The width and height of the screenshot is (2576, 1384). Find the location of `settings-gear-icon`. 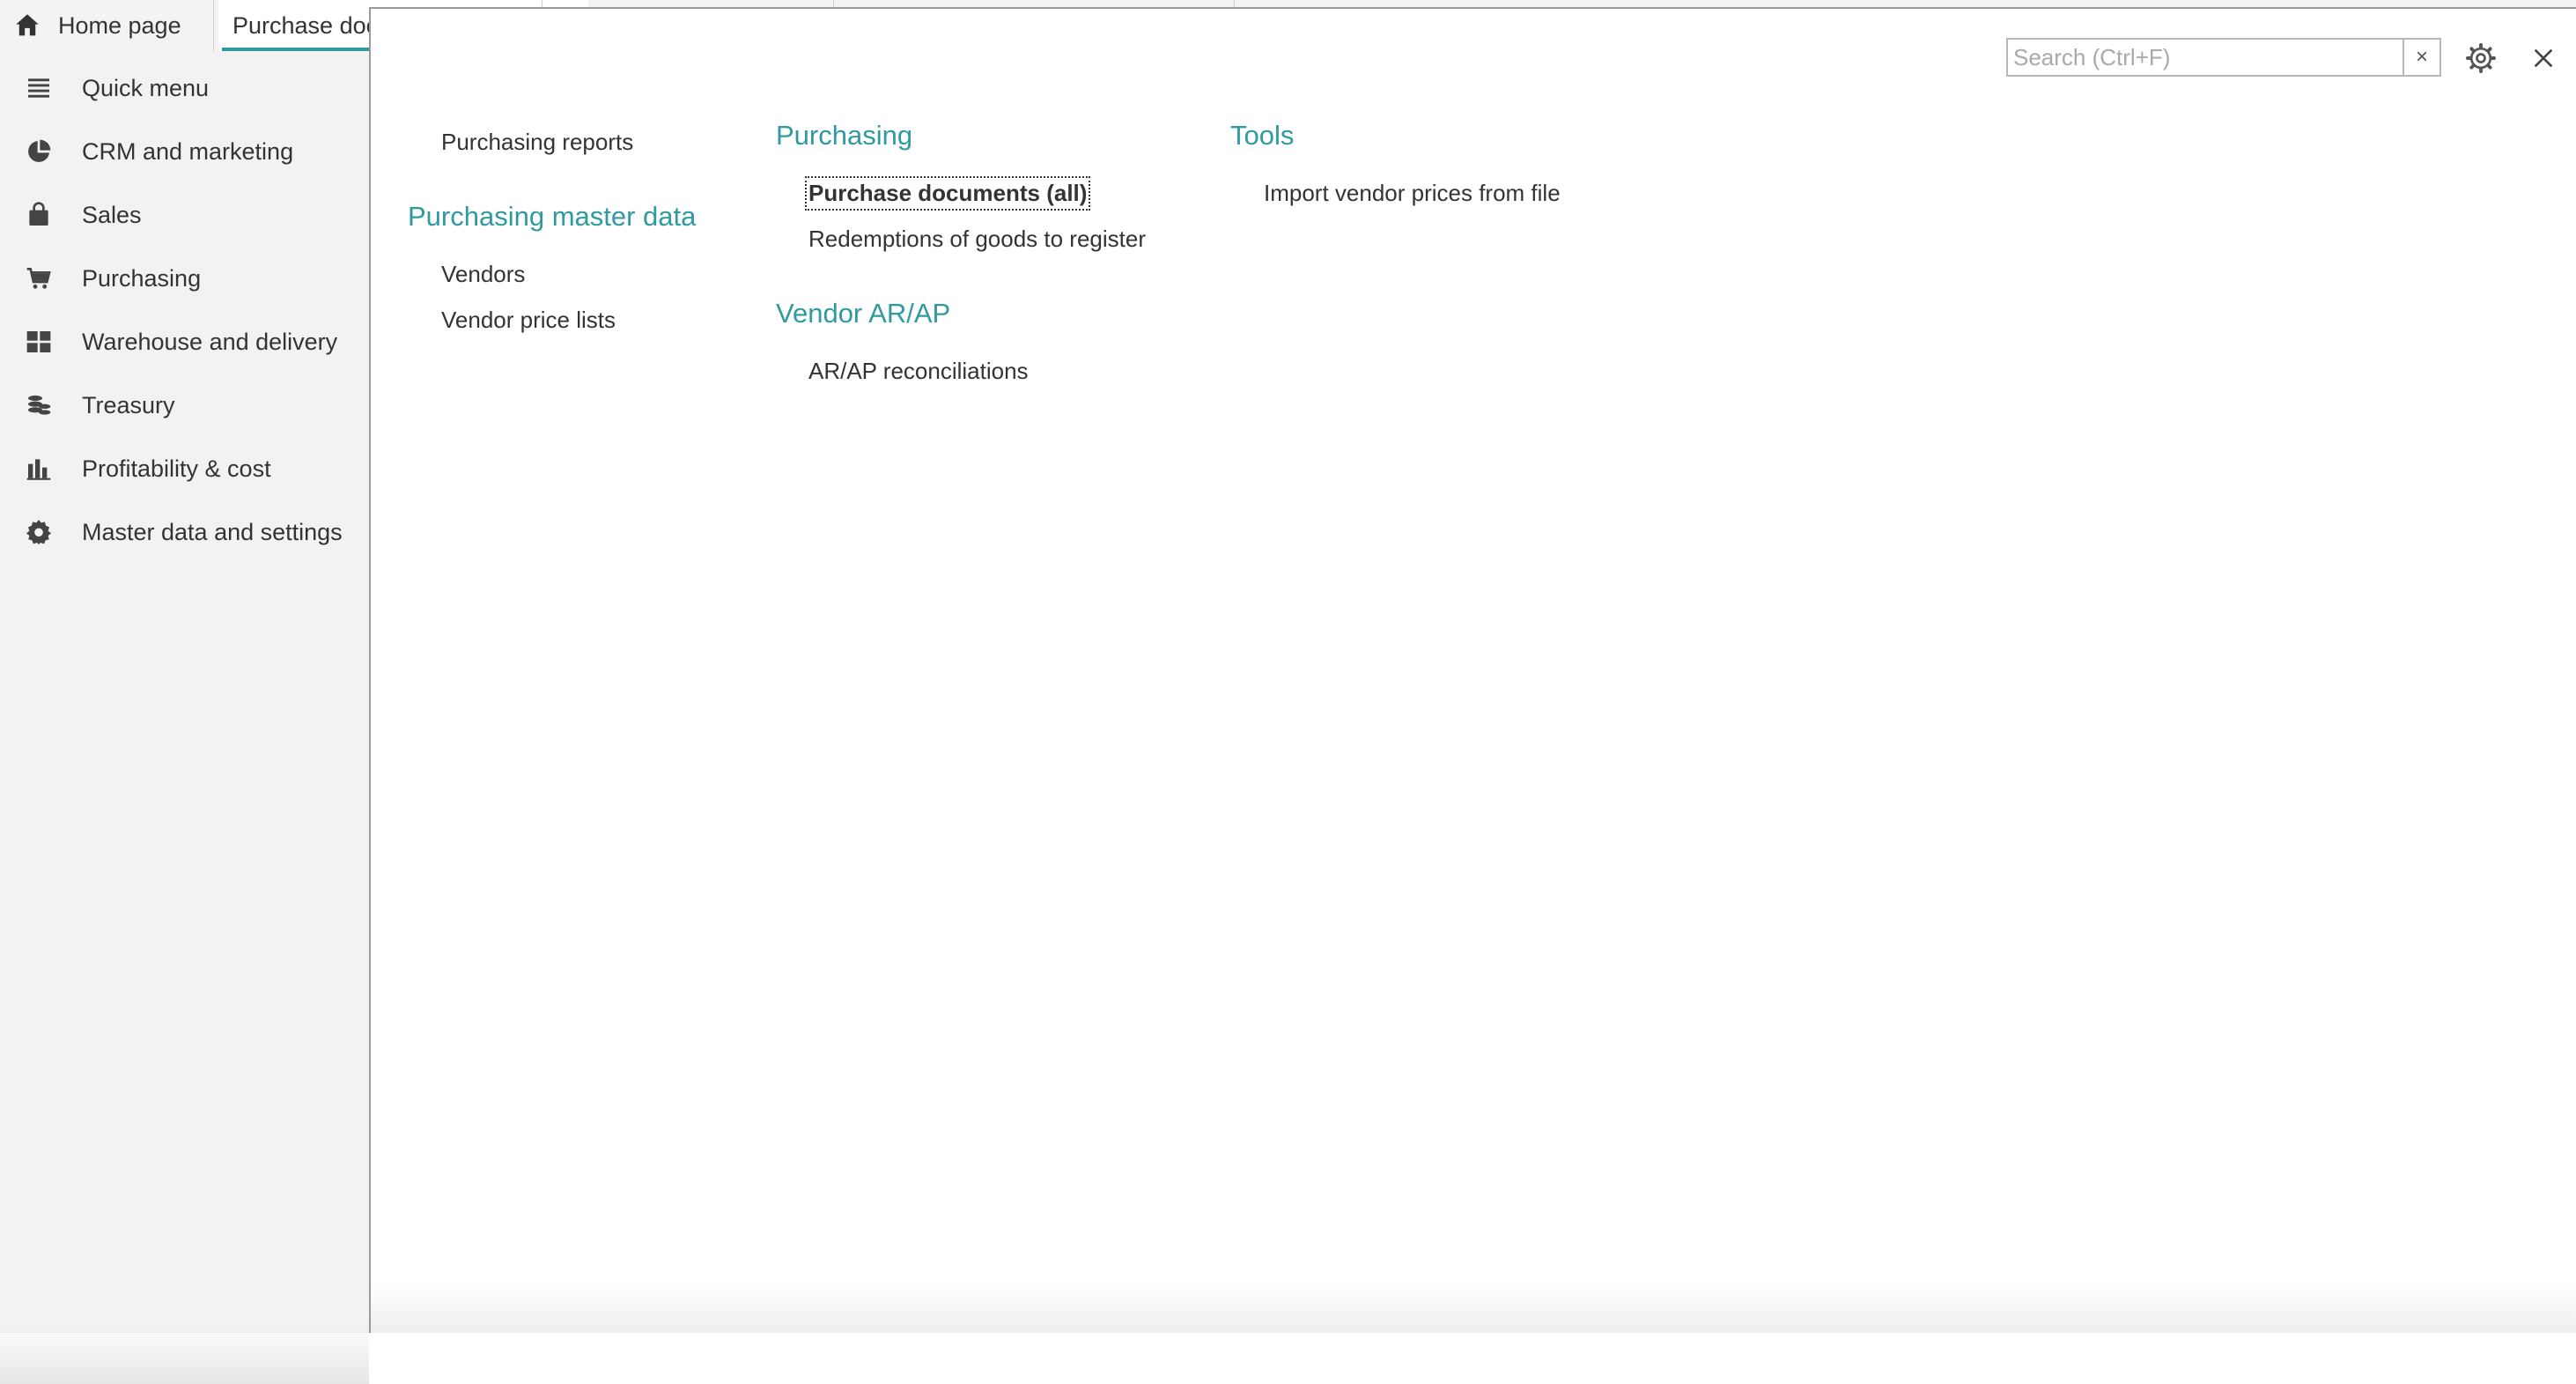

settings-gear-icon is located at coordinates (2481, 58).